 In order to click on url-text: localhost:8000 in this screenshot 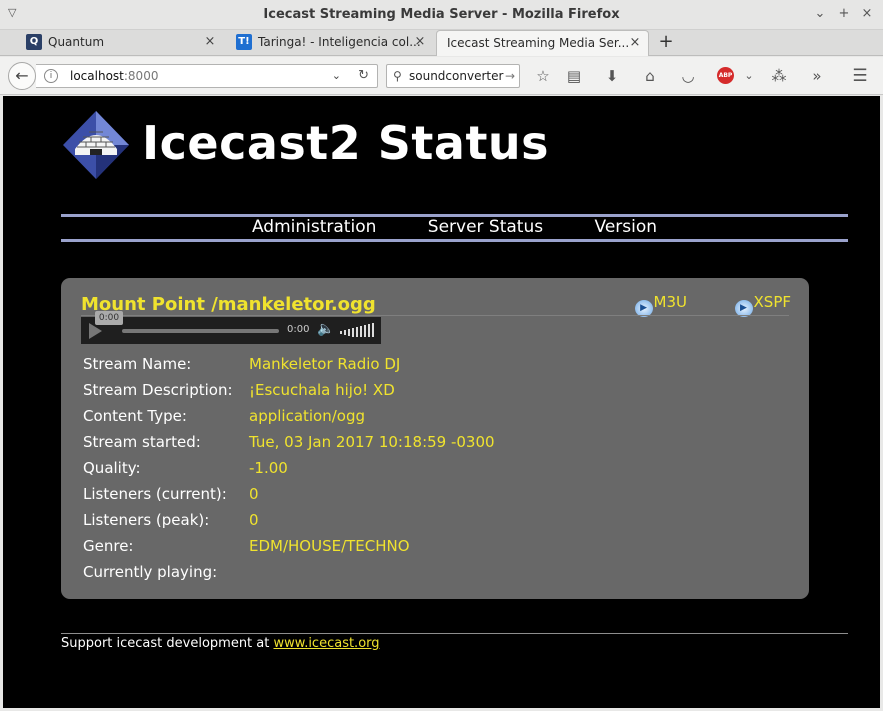, I will do `click(114, 76)`.